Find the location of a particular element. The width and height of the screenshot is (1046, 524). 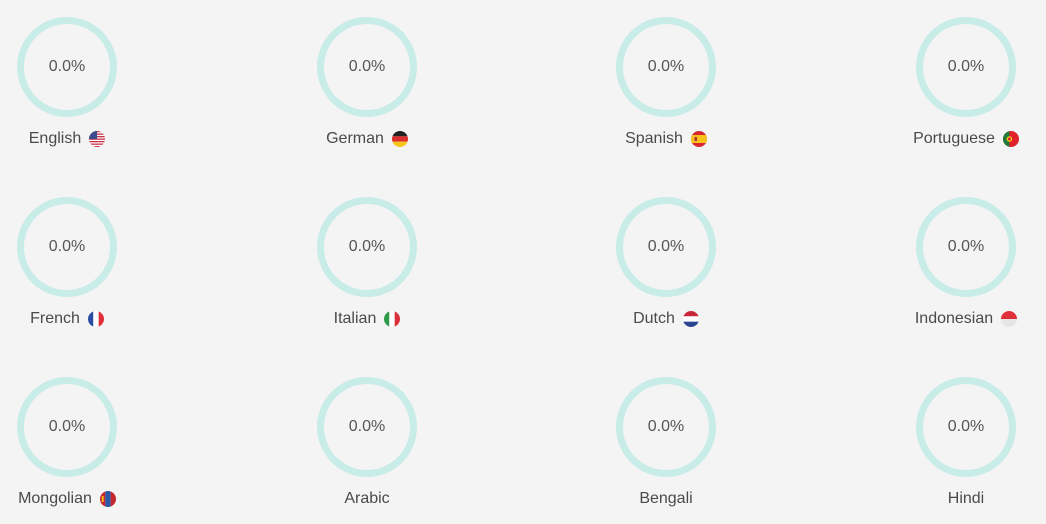

language-card-arabic: 0.0% Arabic is located at coordinates (367, 450).